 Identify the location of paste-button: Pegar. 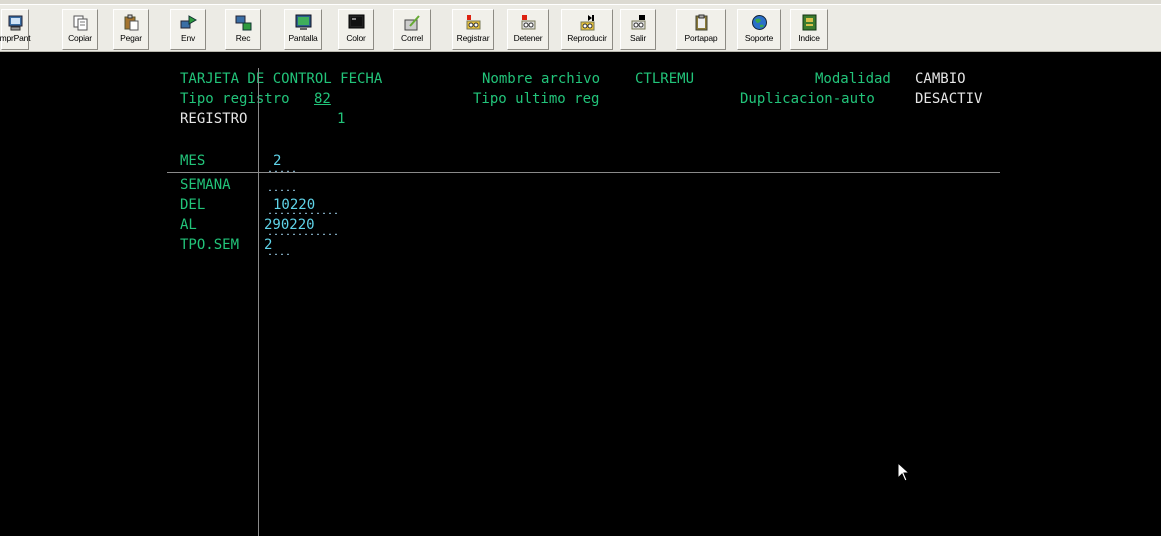
(131, 29).